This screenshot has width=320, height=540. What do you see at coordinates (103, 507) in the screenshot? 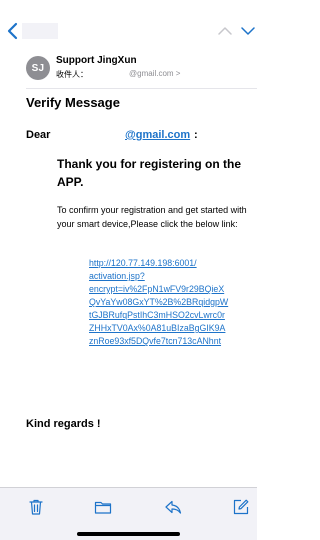
I see `folder-icon` at bounding box center [103, 507].